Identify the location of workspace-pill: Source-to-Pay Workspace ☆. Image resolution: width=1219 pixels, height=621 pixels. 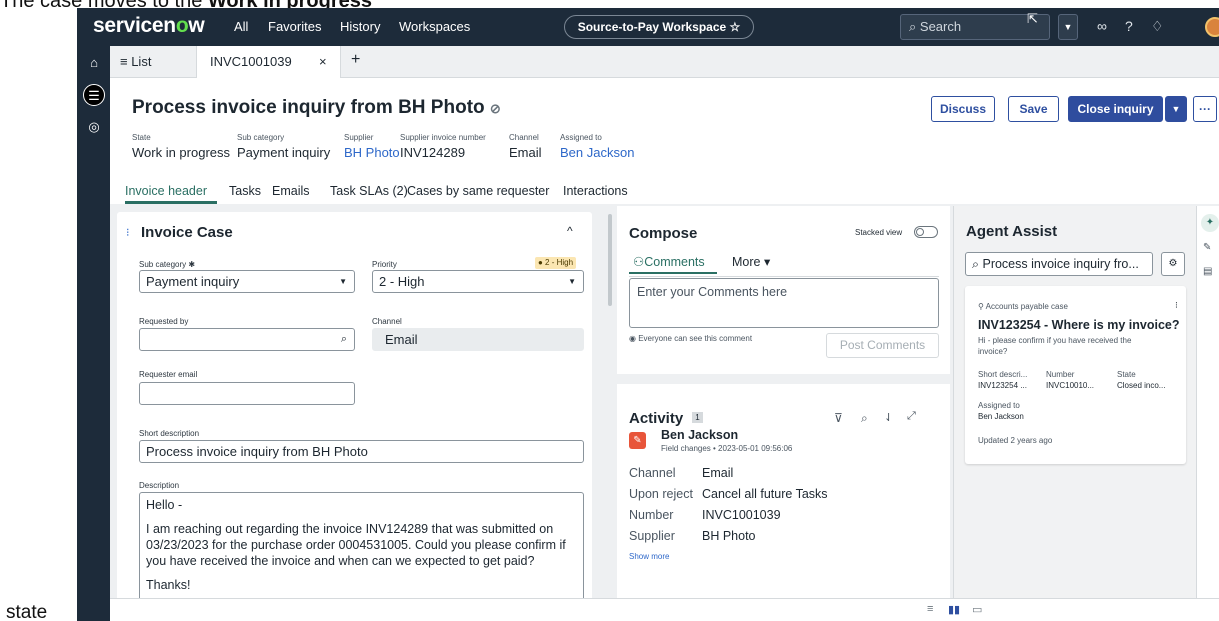
(659, 27).